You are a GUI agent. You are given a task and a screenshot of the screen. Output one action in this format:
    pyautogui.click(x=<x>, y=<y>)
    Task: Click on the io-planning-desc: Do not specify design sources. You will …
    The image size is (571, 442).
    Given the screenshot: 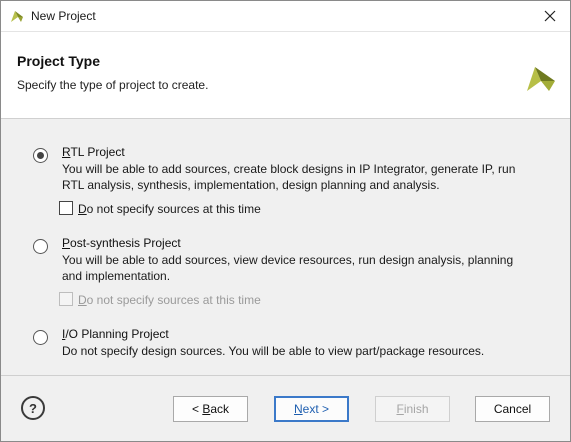 What is the action you would take?
    pyautogui.click(x=273, y=351)
    